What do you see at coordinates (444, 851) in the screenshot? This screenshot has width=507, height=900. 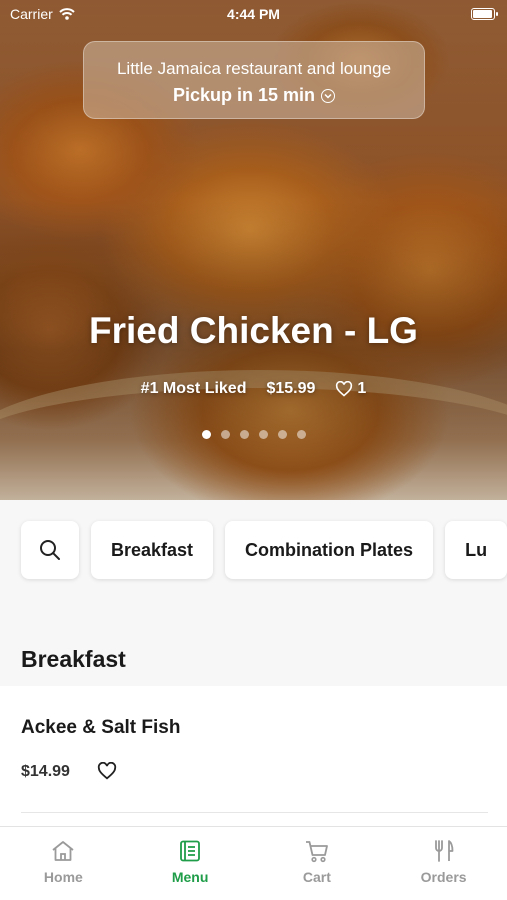 I see `utensils-icon` at bounding box center [444, 851].